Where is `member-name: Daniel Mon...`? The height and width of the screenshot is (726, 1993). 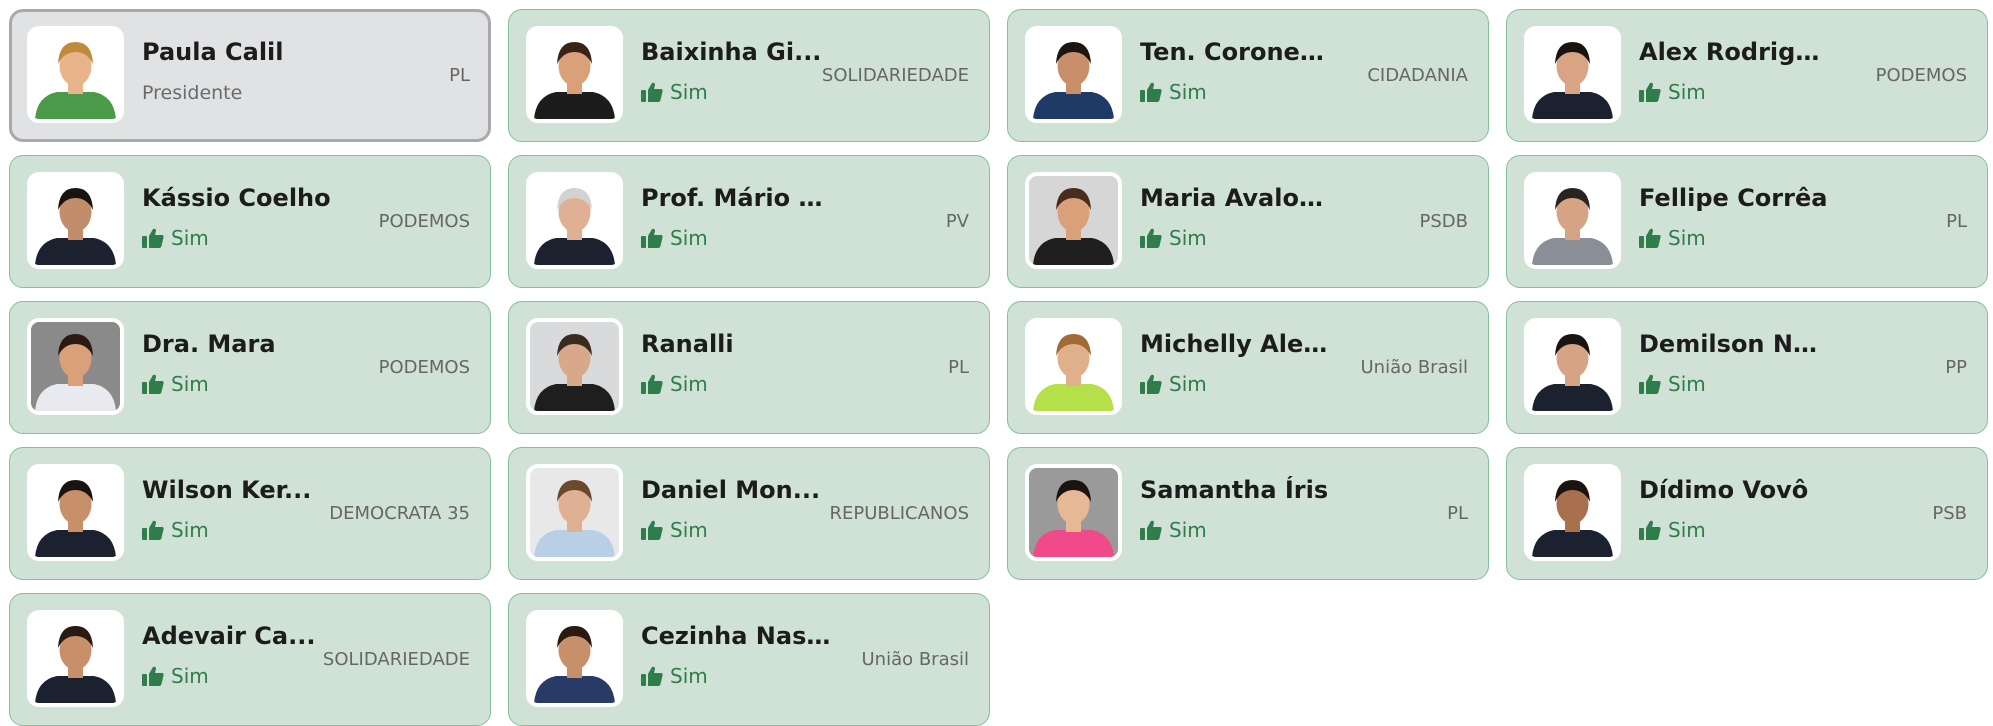
member-name: Daniel Mon... is located at coordinates (731, 490).